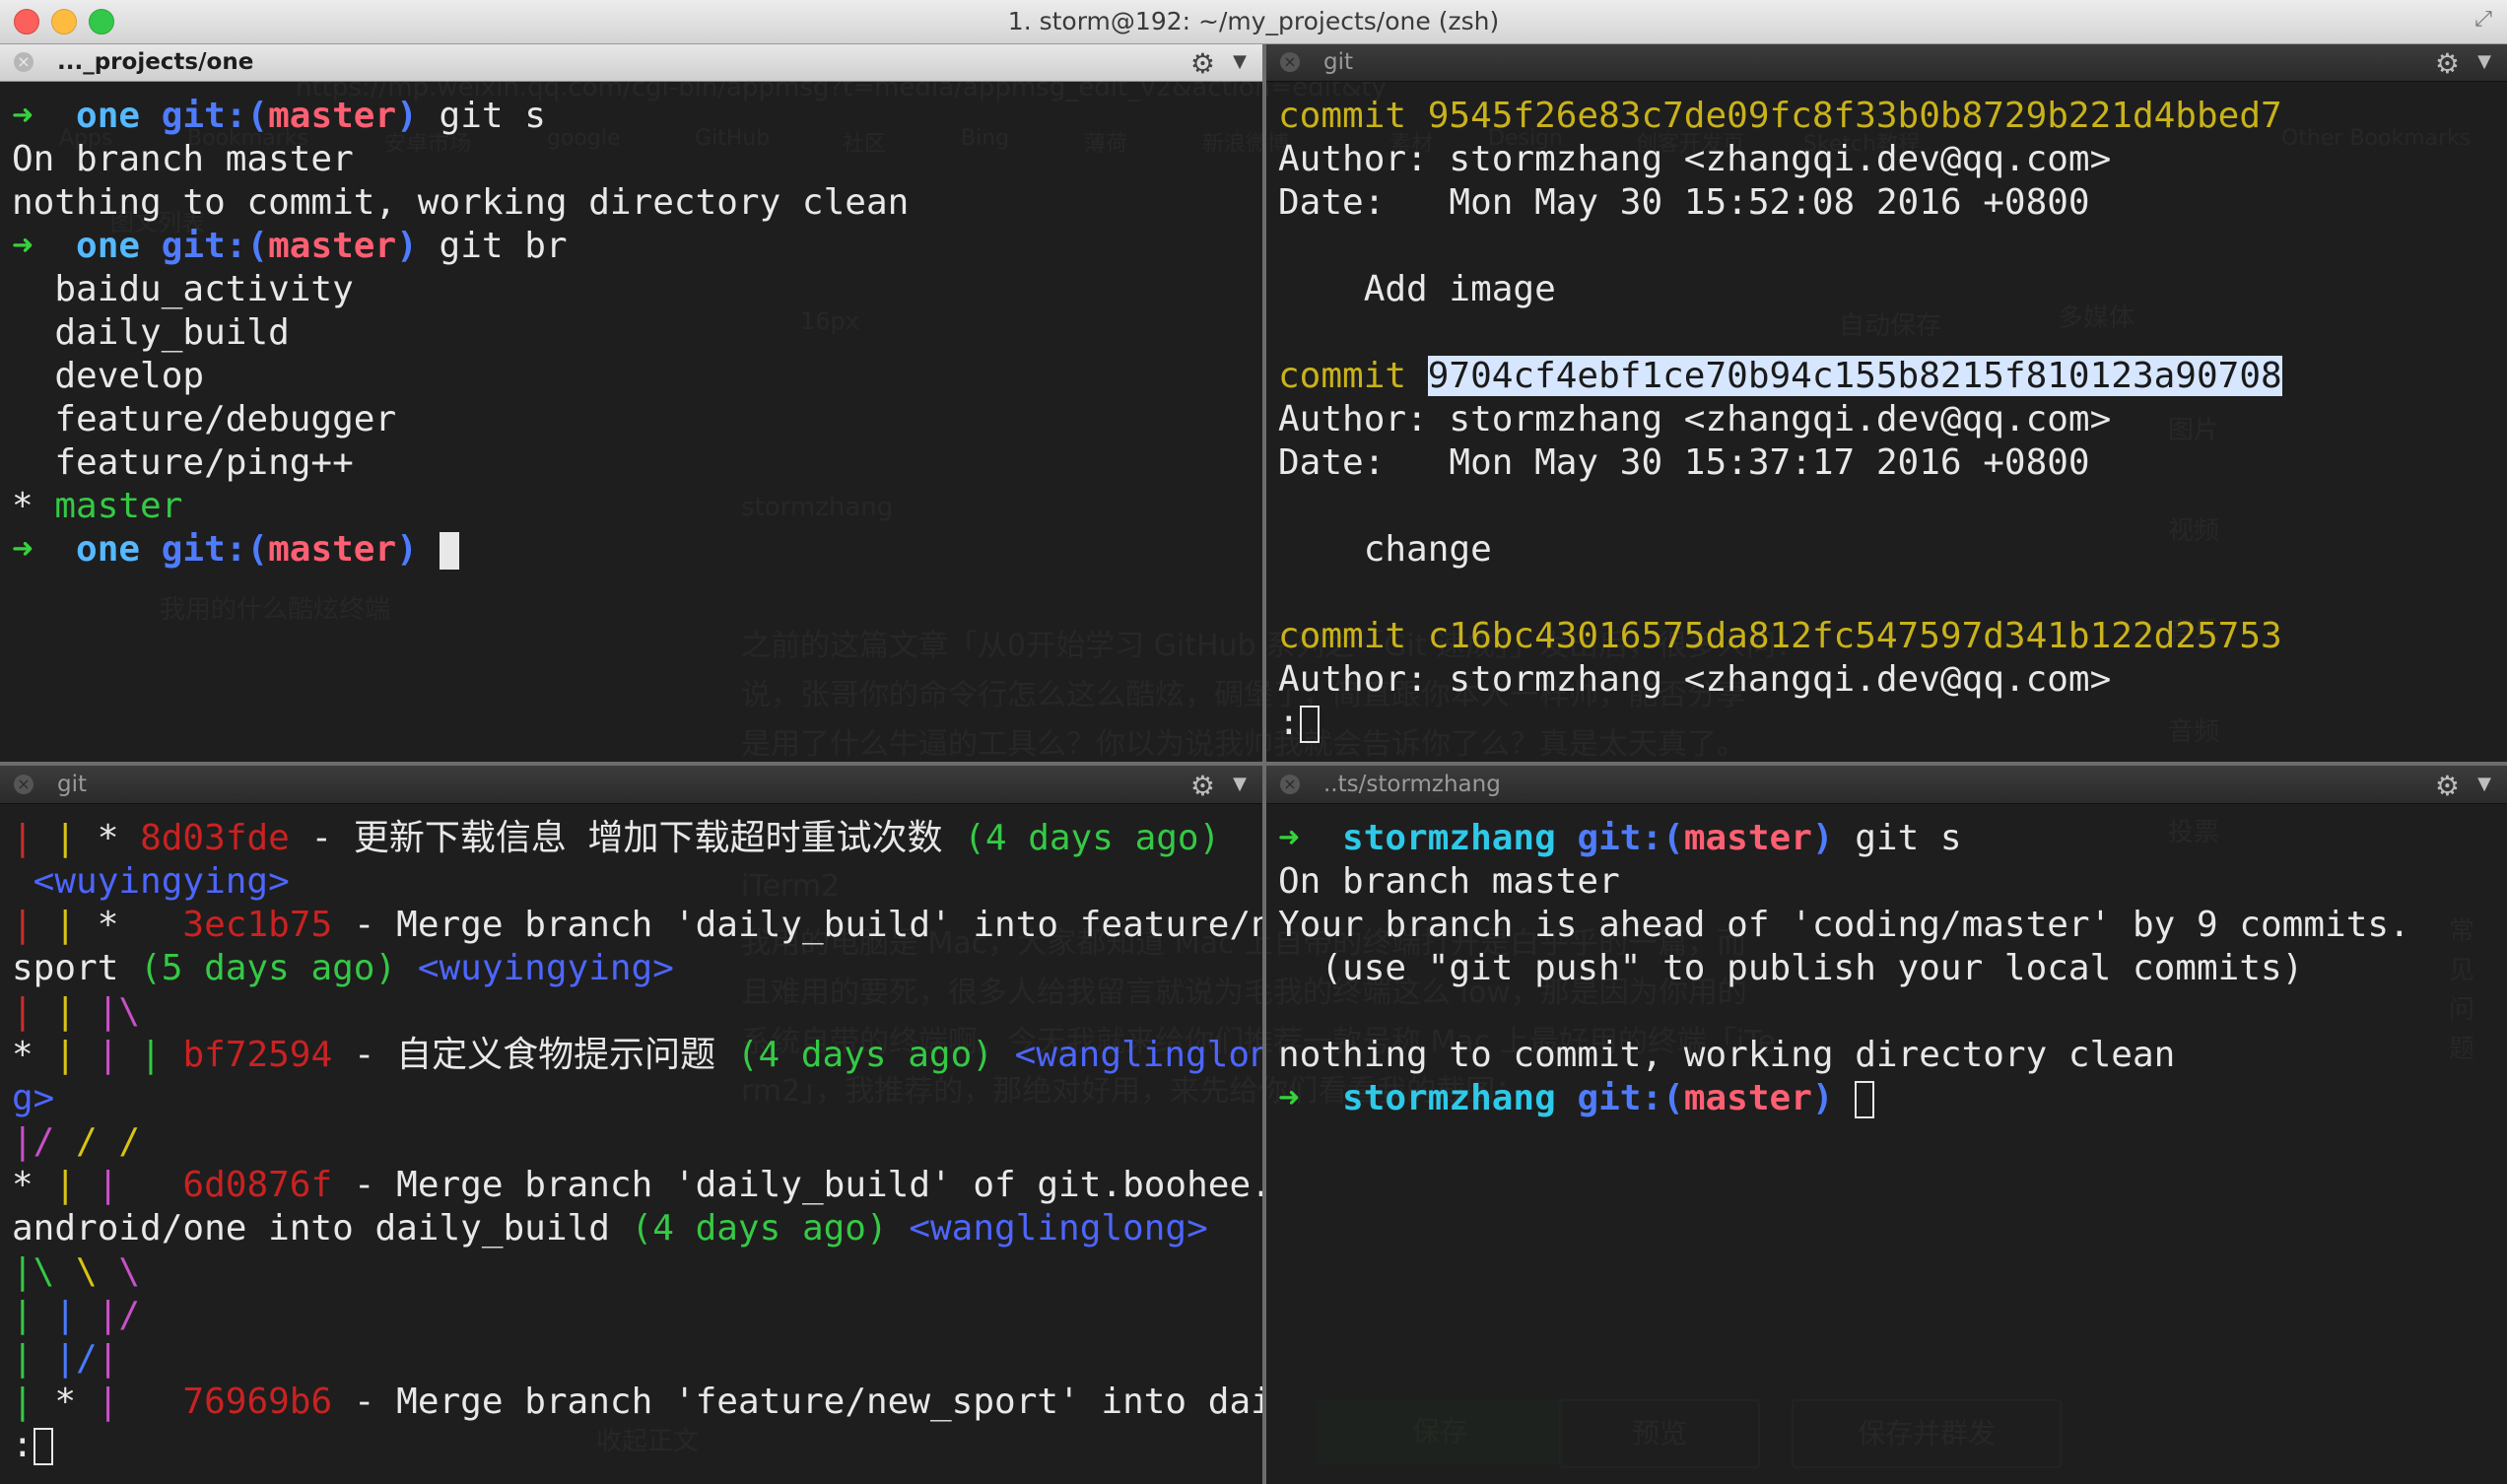  I want to click on terminal-text: 3ec1b75, so click(257, 925).